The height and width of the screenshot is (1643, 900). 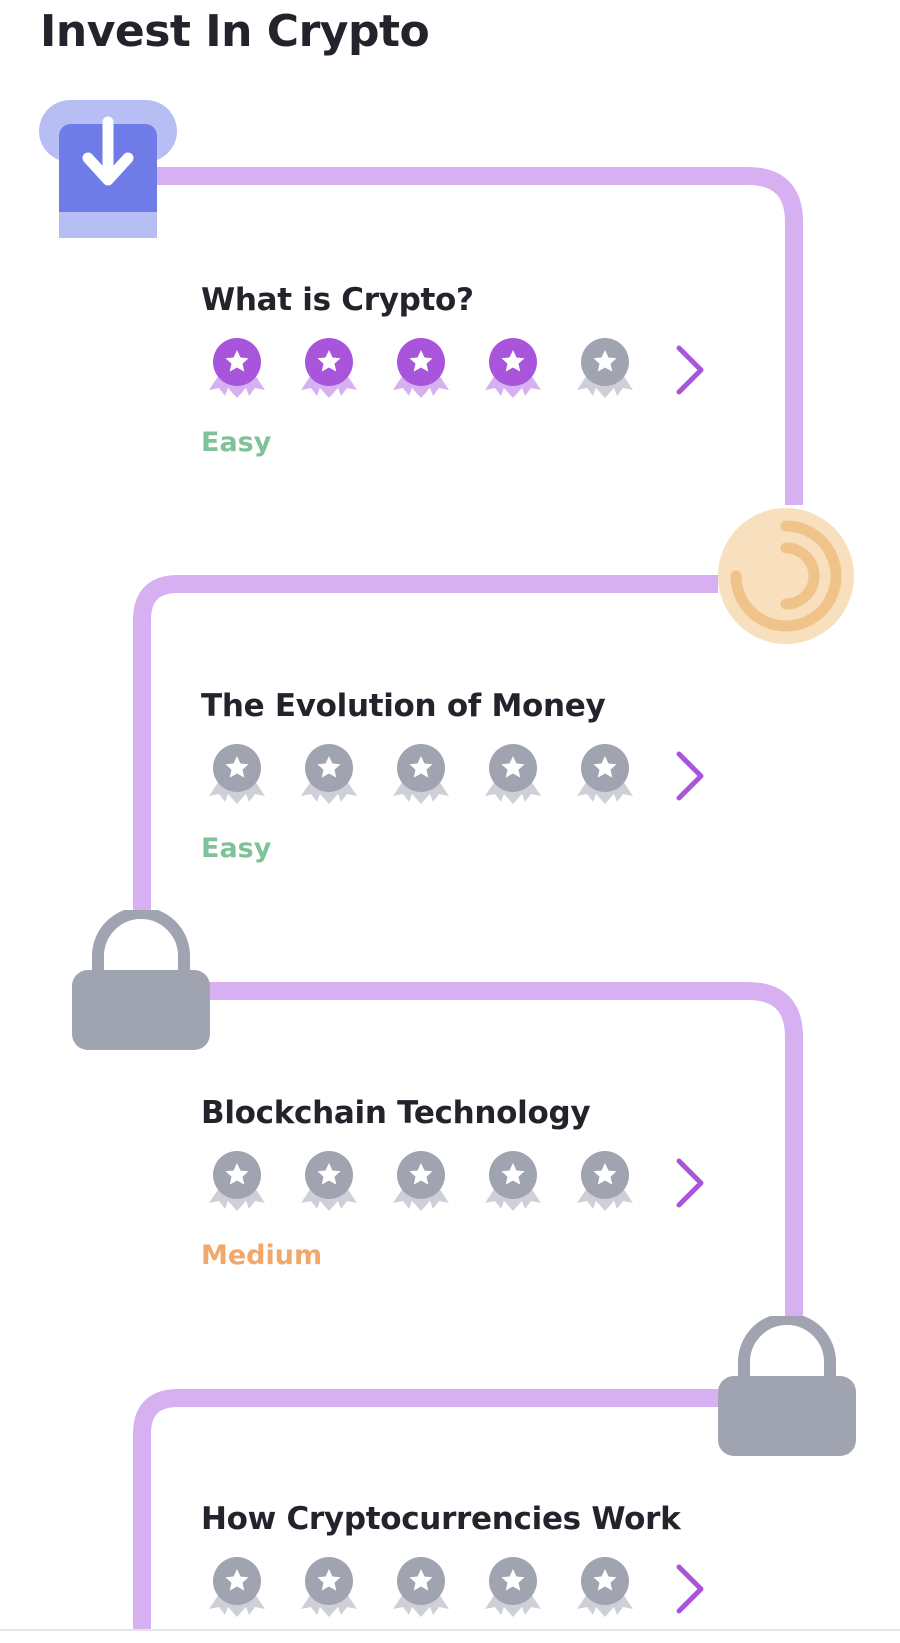 I want to click on download-arrow-icon, so click(x=108, y=169).